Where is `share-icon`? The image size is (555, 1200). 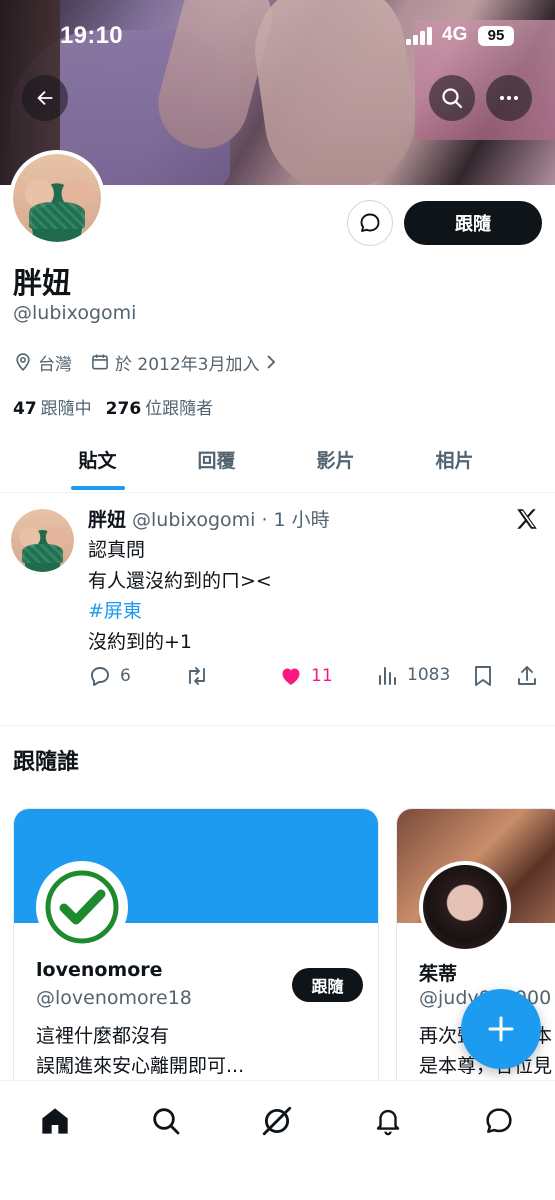
share-icon is located at coordinates (527, 675).